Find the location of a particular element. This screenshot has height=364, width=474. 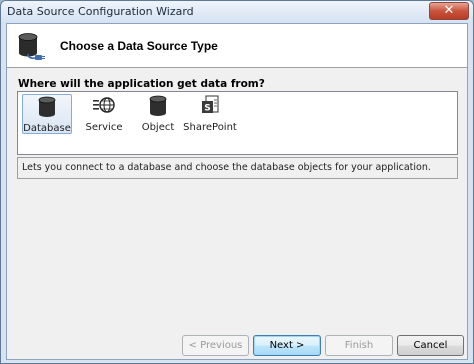

finish-button: Finish is located at coordinates (359, 345).